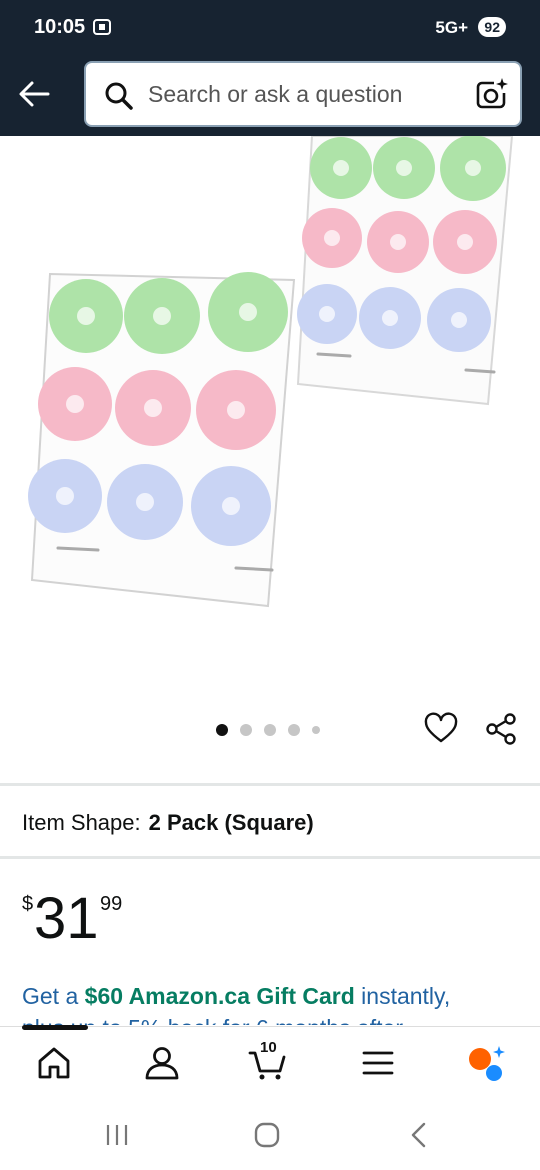  I want to click on item-shape-value: 2 Pack (Square), so click(231, 822).